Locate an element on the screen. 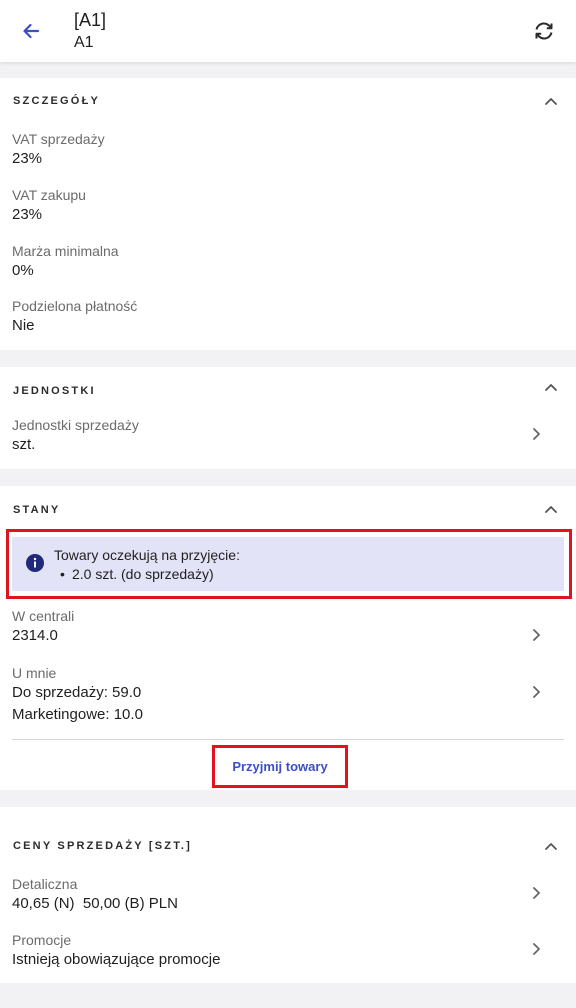 This screenshot has width=576, height=1008. arrow-left-icon is located at coordinates (31, 31).